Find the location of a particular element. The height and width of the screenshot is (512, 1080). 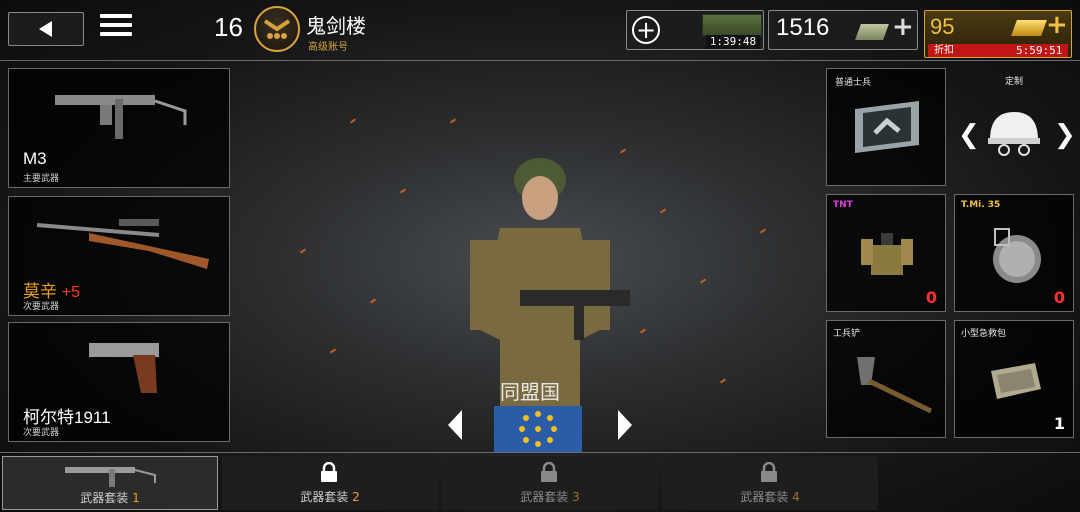

faction-name: 同盟国 is located at coordinates (530, 392).